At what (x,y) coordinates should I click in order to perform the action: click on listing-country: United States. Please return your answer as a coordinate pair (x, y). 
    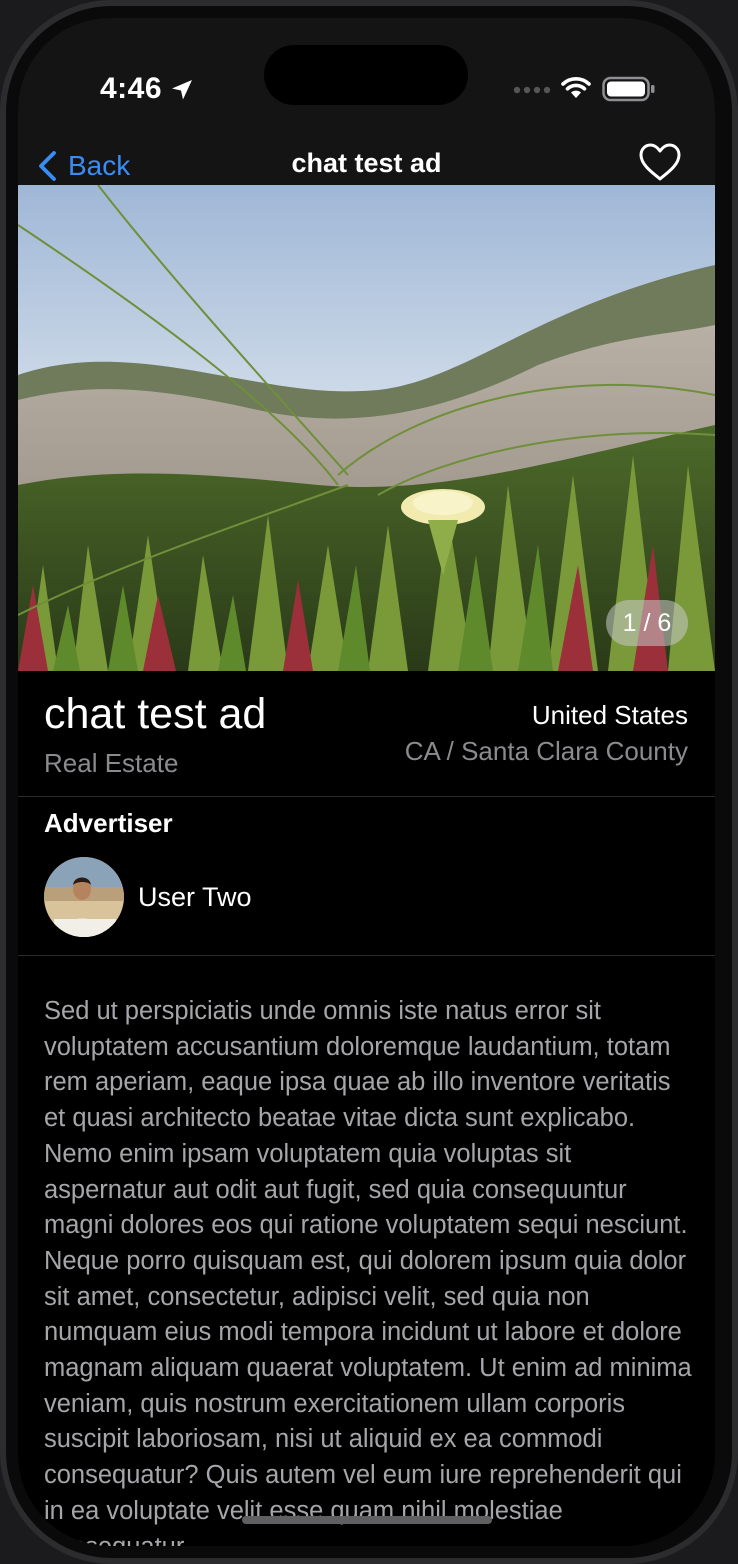
    Looking at the image, I should click on (609, 715).